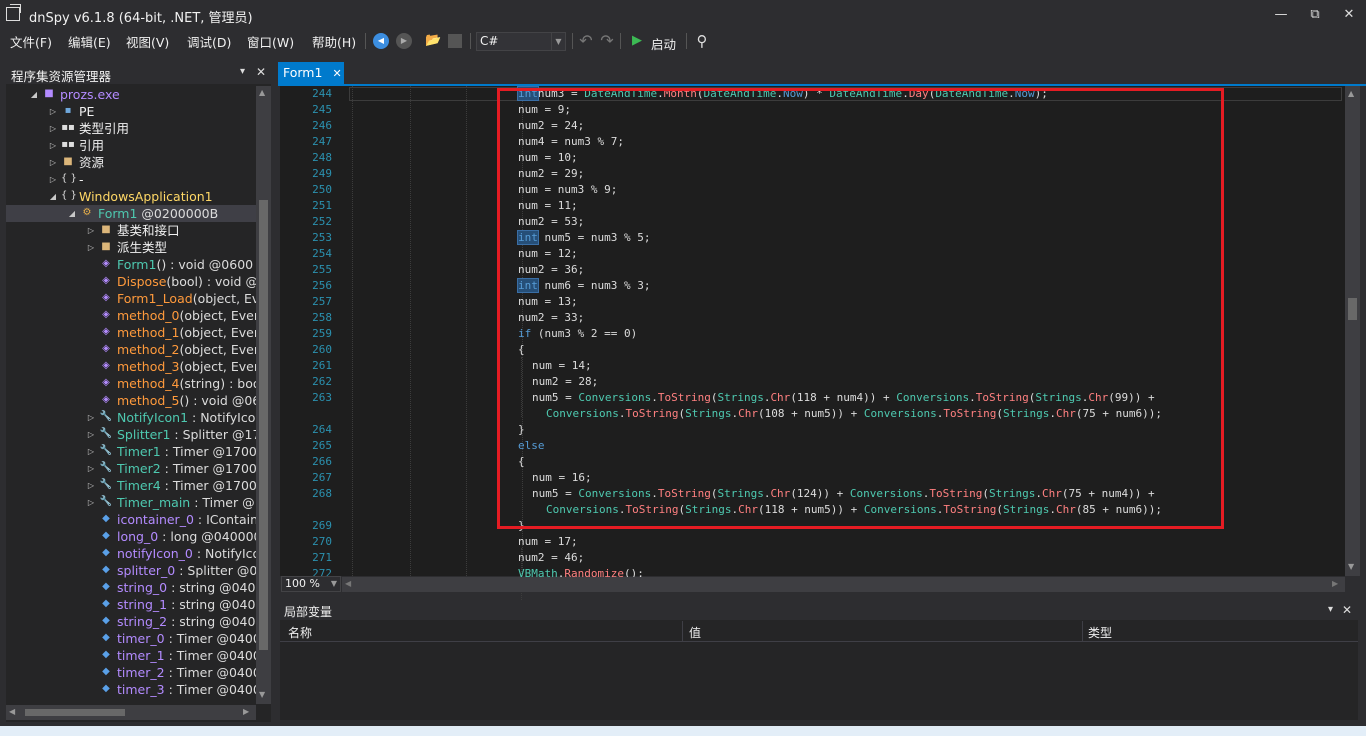  Describe the element at coordinates (131, 315) in the screenshot. I see `tree-item: ◈ method_0(object, Event` at that location.